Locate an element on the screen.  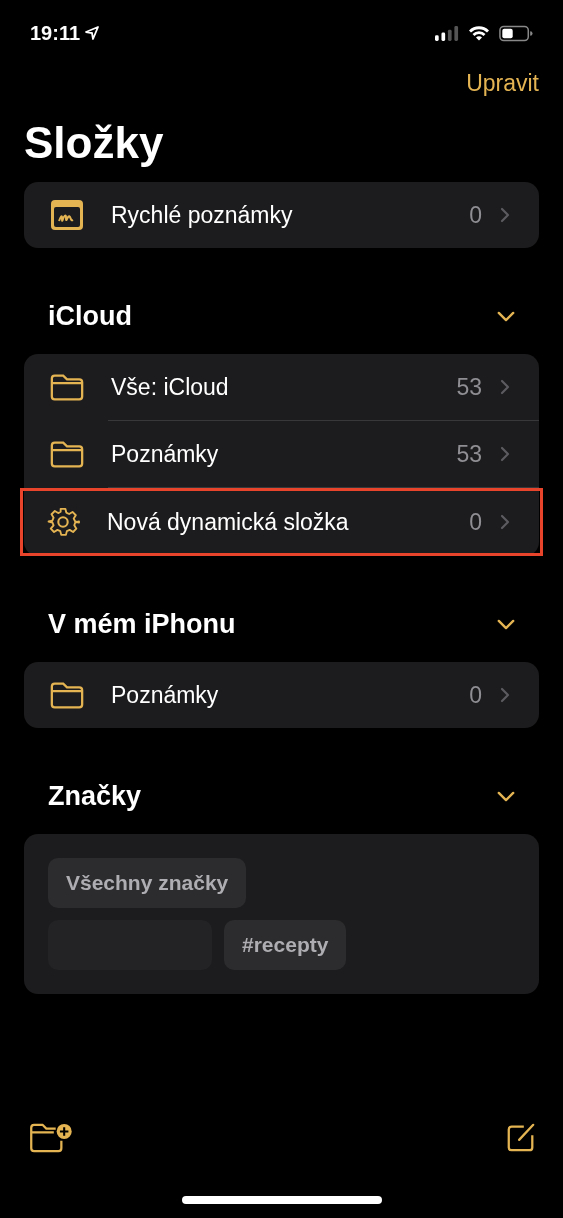
tag-chip: Všechny značky is located at coordinates (147, 883).